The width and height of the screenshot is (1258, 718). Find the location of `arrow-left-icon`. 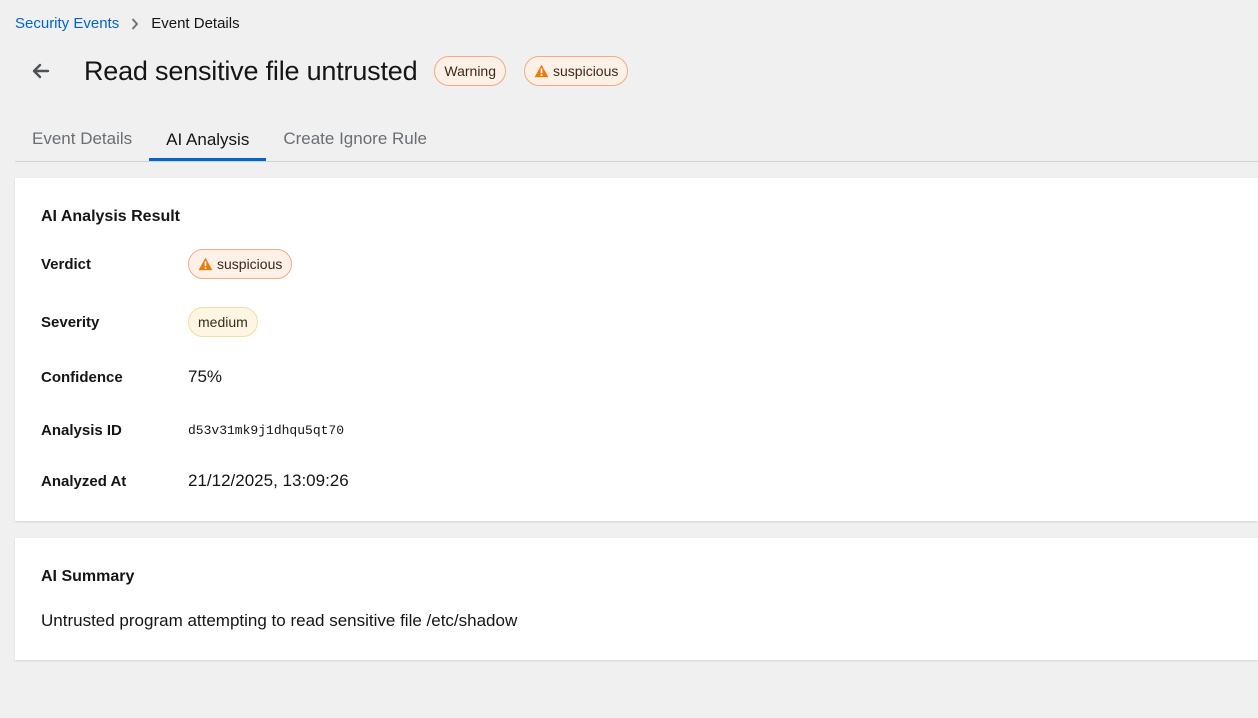

arrow-left-icon is located at coordinates (41, 71).